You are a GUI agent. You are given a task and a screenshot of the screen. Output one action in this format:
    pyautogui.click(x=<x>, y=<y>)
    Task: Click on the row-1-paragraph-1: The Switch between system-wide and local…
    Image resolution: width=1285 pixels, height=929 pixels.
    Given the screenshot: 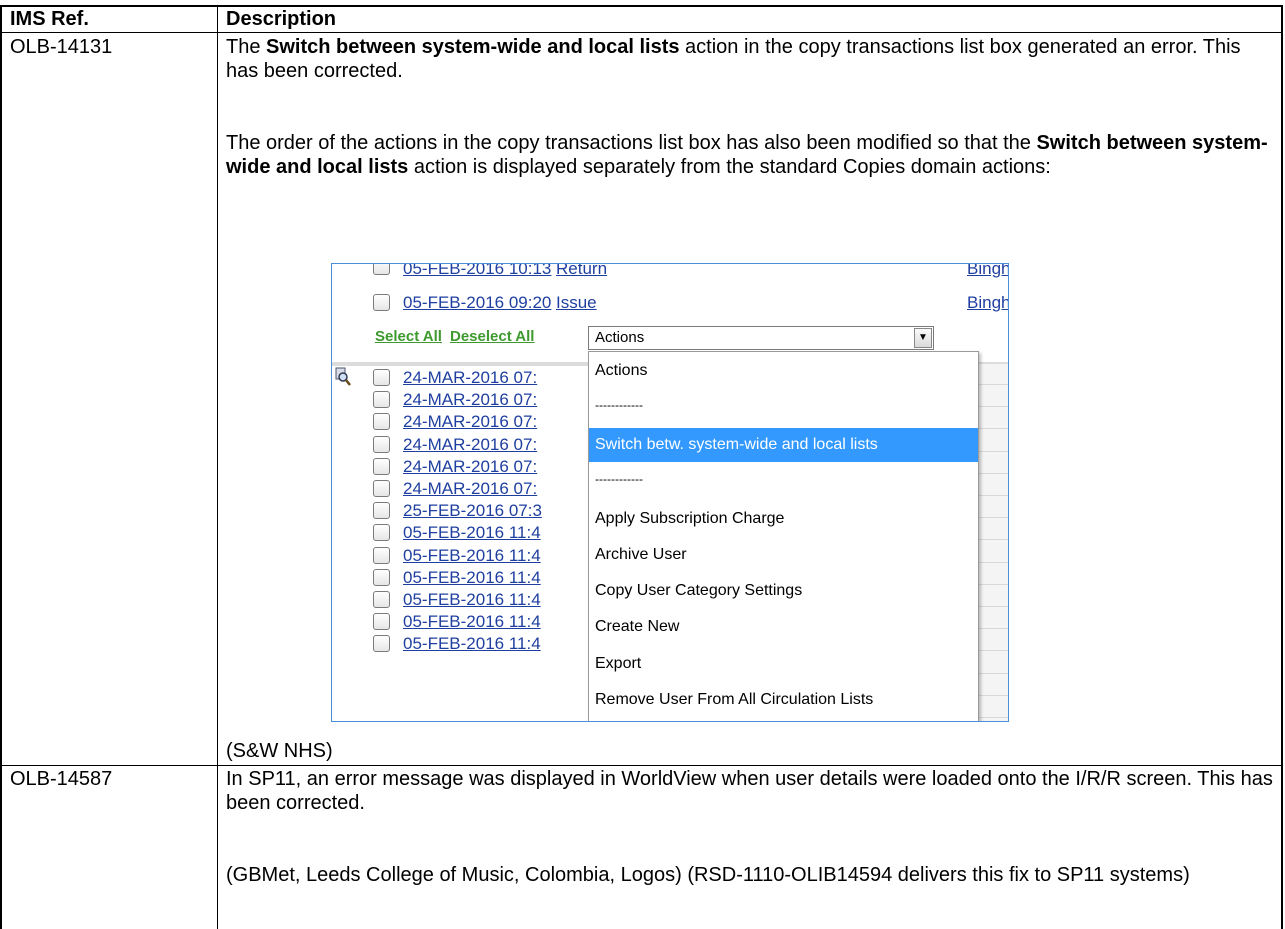 What is the action you would take?
    pyautogui.click(x=733, y=59)
    